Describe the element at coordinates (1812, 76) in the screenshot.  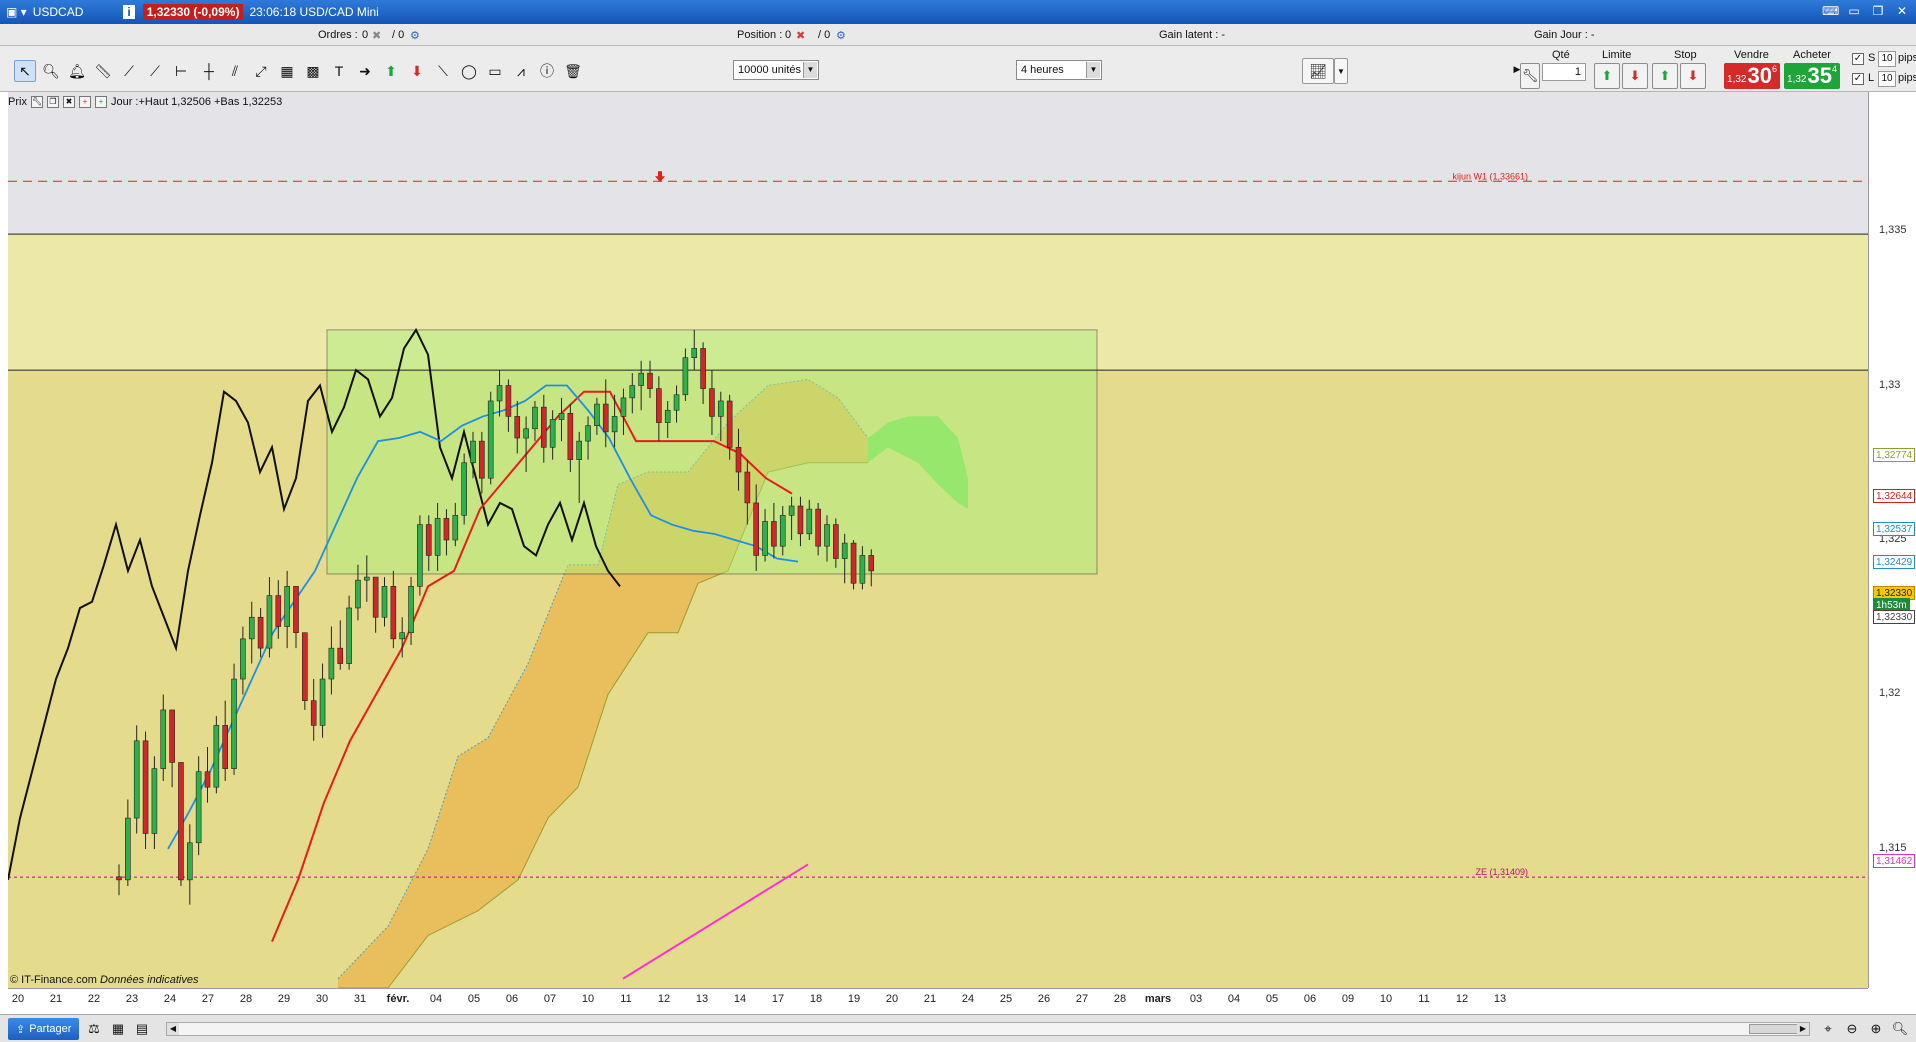
I see `buy-button: 1,32 35 4` at that location.